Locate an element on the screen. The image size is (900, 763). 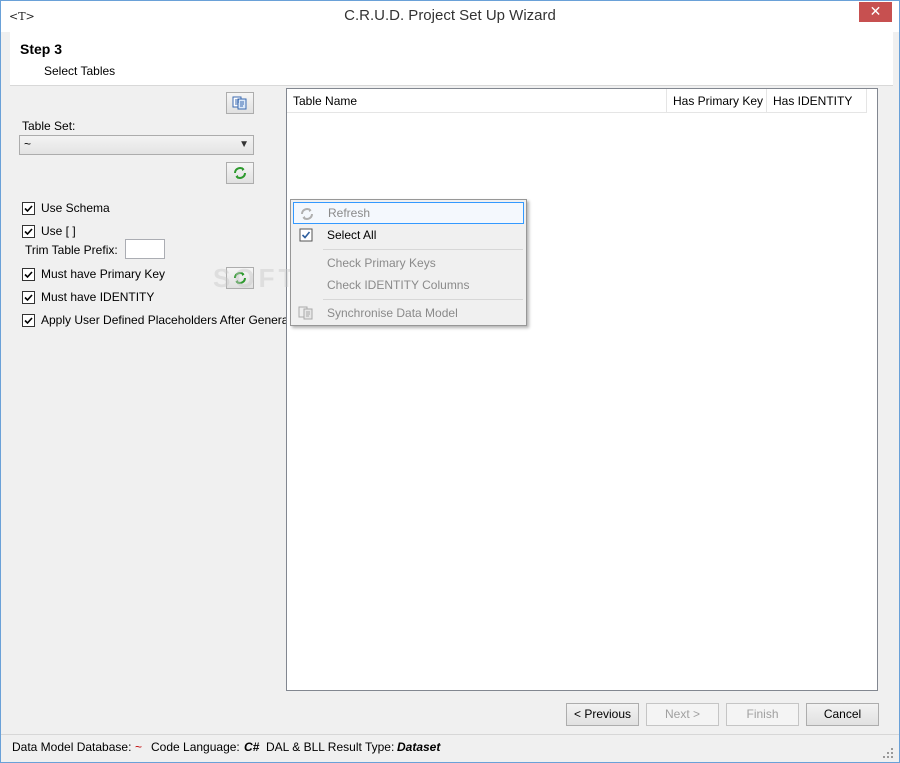
menu-item-label: Select All is located at coordinates (352, 235).